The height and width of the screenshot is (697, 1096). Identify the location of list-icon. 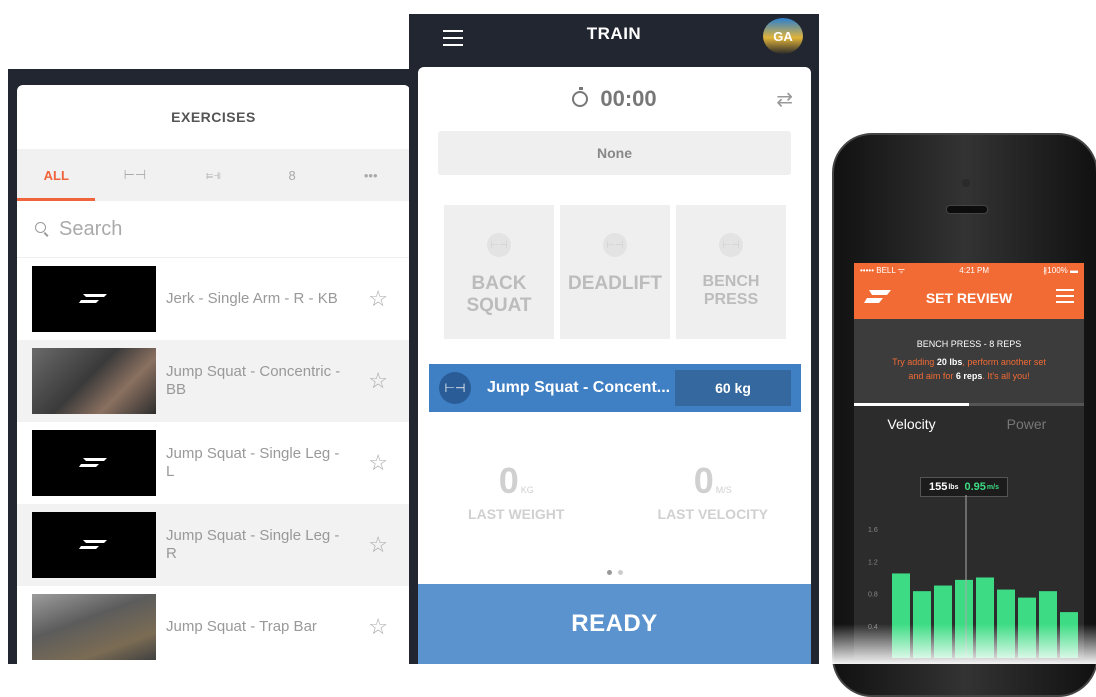
(1065, 298).